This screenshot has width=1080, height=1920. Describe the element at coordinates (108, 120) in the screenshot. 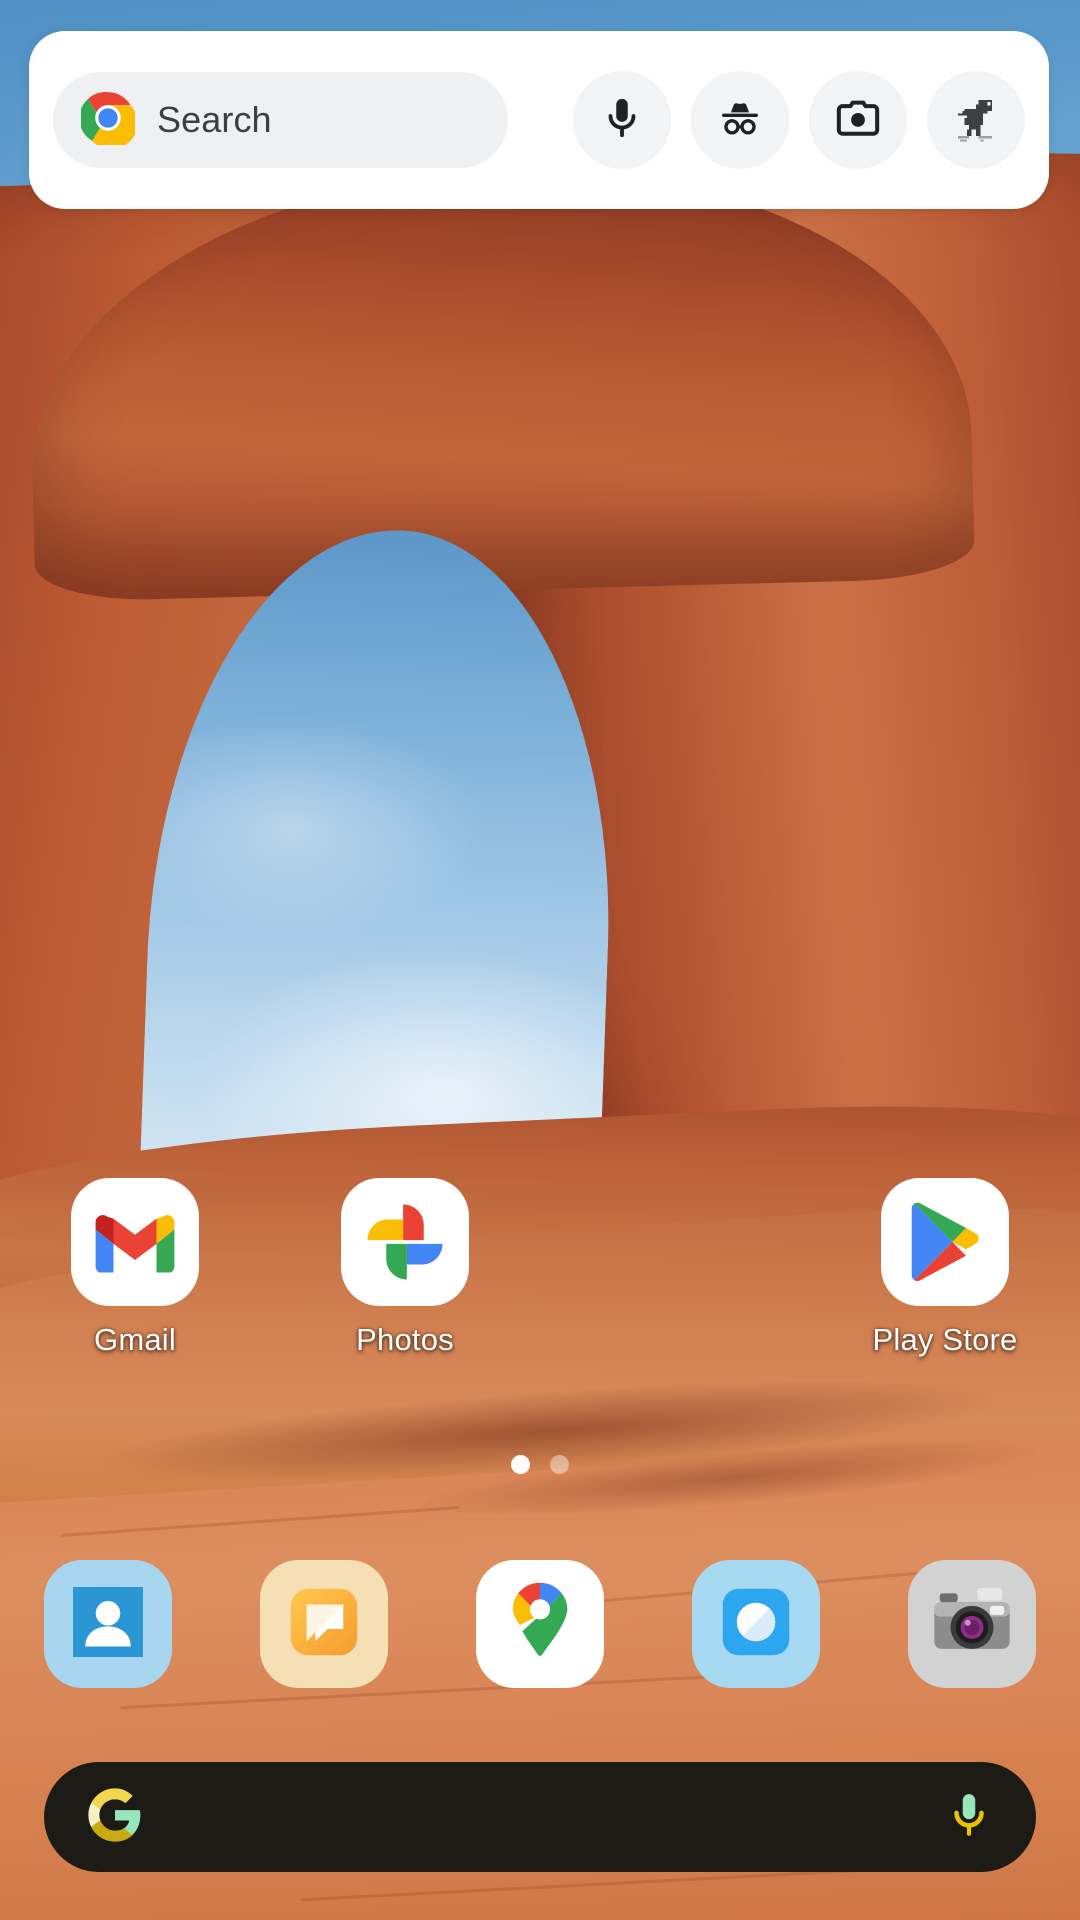

I see `chrome-icon` at that location.